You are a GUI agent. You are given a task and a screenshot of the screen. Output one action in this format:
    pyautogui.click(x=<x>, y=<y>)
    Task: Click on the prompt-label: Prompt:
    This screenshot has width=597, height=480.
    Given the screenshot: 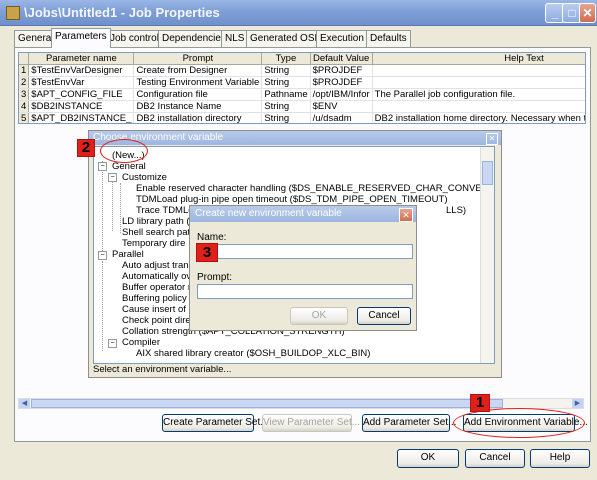 What is the action you would take?
    pyautogui.click(x=215, y=277)
    